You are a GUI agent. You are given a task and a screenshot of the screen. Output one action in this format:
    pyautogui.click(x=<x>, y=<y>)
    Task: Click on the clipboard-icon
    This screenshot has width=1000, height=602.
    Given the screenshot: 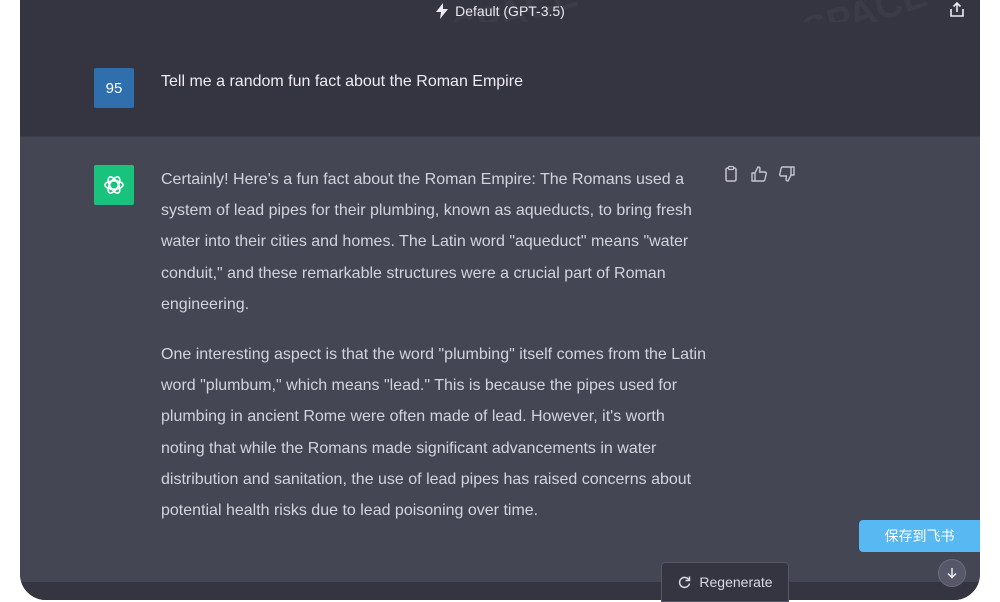 What is the action you would take?
    pyautogui.click(x=731, y=174)
    